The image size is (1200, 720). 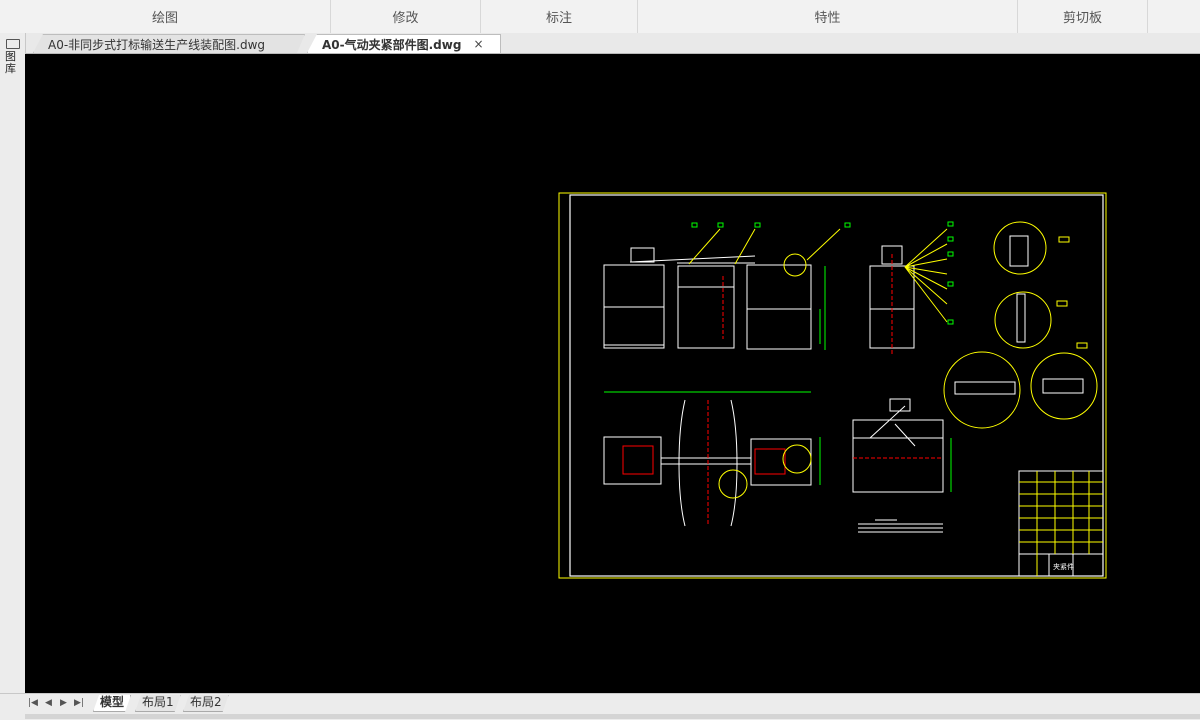 What do you see at coordinates (600, 706) in the screenshot?
I see `layout-tab-bar: |◀ ◀ ▶ ▶| 模型 布局1 布局2` at bounding box center [600, 706].